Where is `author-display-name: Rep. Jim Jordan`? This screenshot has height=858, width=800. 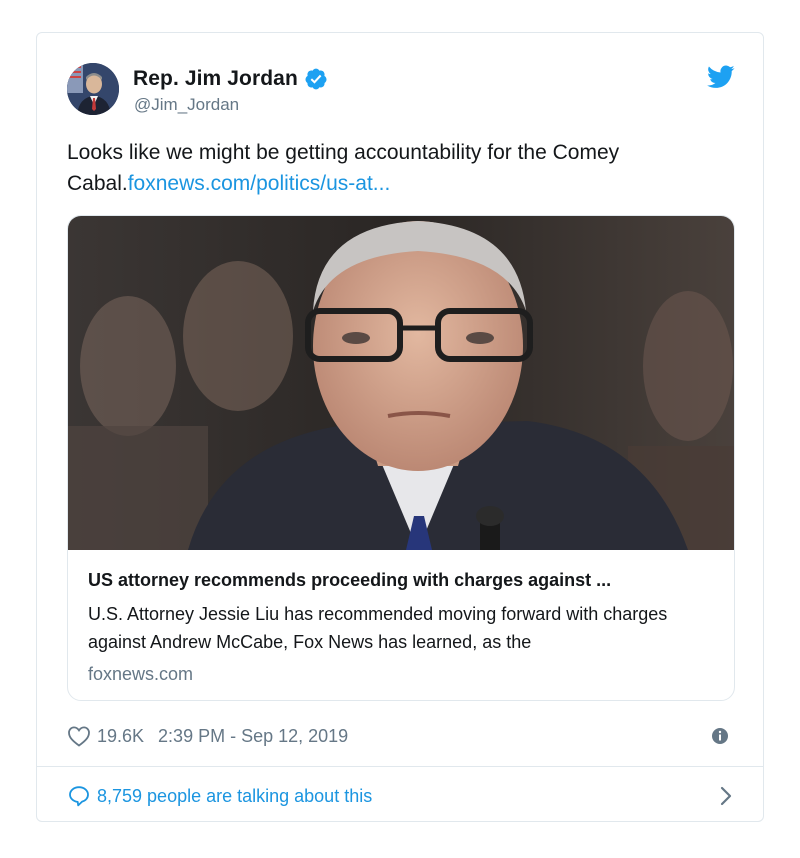
author-display-name: Rep. Jim Jordan is located at coordinates (215, 79).